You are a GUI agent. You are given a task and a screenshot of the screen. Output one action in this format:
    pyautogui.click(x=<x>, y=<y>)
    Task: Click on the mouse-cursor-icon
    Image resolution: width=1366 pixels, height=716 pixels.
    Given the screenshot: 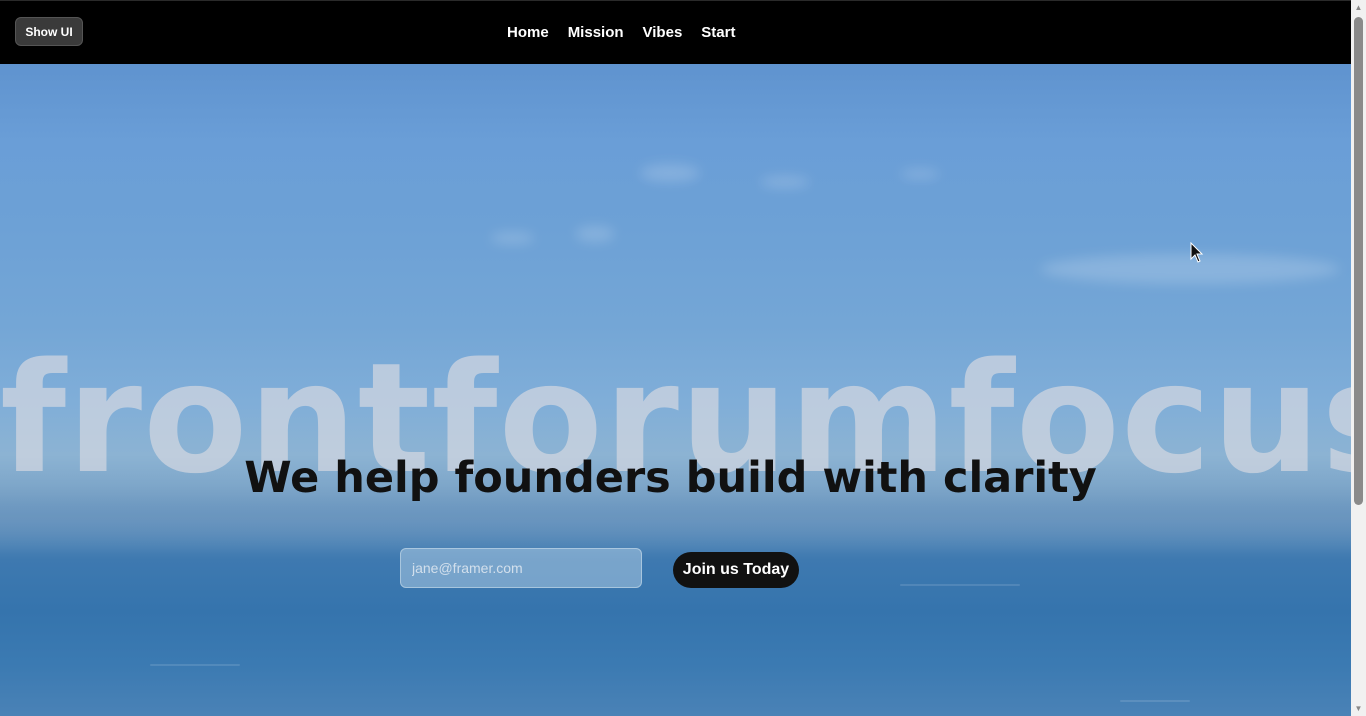 What is the action you would take?
    pyautogui.click(x=1197, y=252)
    